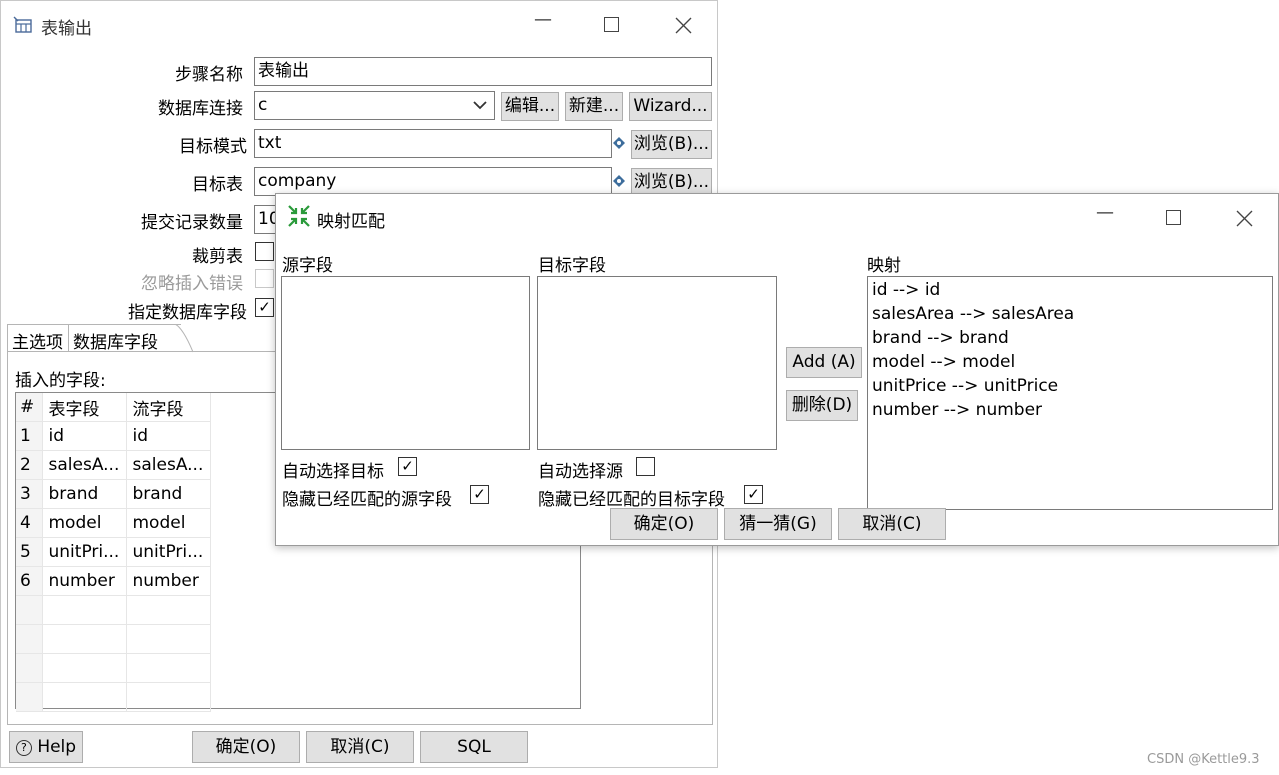 The width and height of the screenshot is (1279, 775). What do you see at coordinates (213, 147) in the screenshot?
I see `target-schema-label: 目标模式` at bounding box center [213, 147].